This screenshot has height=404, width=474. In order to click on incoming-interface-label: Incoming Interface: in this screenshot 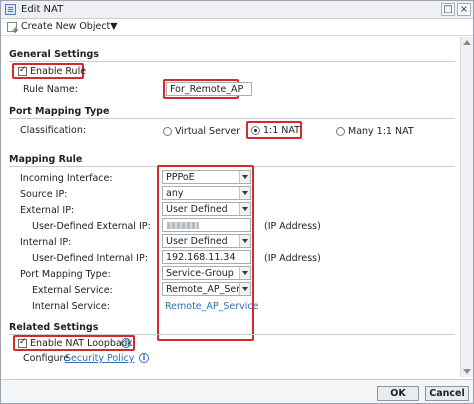, I will do `click(66, 178)`.